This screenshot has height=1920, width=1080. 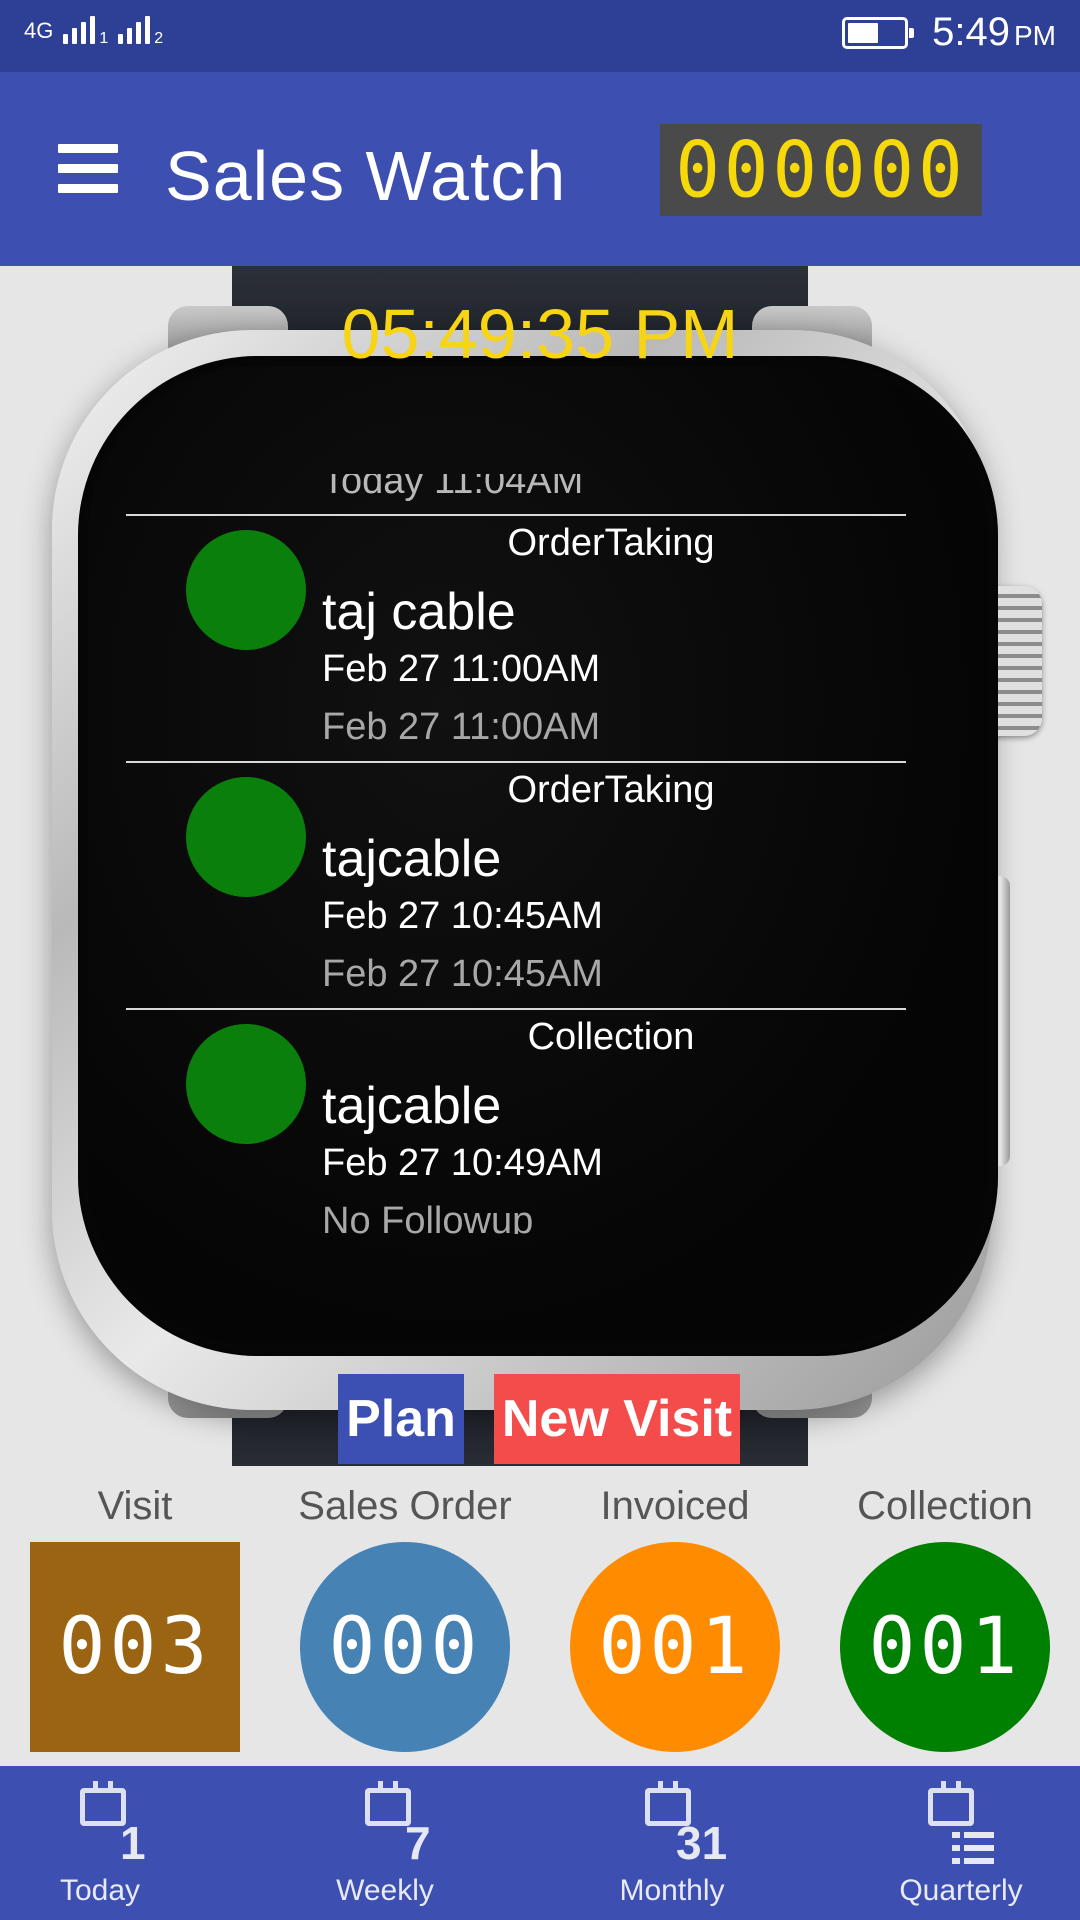 I want to click on visit-followup: No Followup, so click(x=428, y=1217).